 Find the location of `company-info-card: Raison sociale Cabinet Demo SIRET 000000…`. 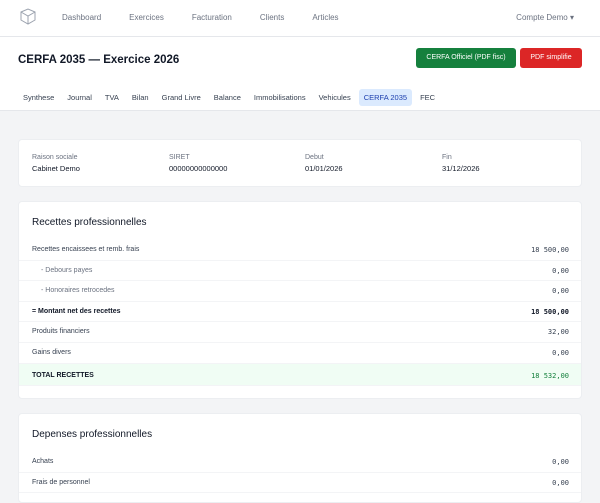

company-info-card: Raison sociale Cabinet Demo SIRET 000000… is located at coordinates (300, 163).